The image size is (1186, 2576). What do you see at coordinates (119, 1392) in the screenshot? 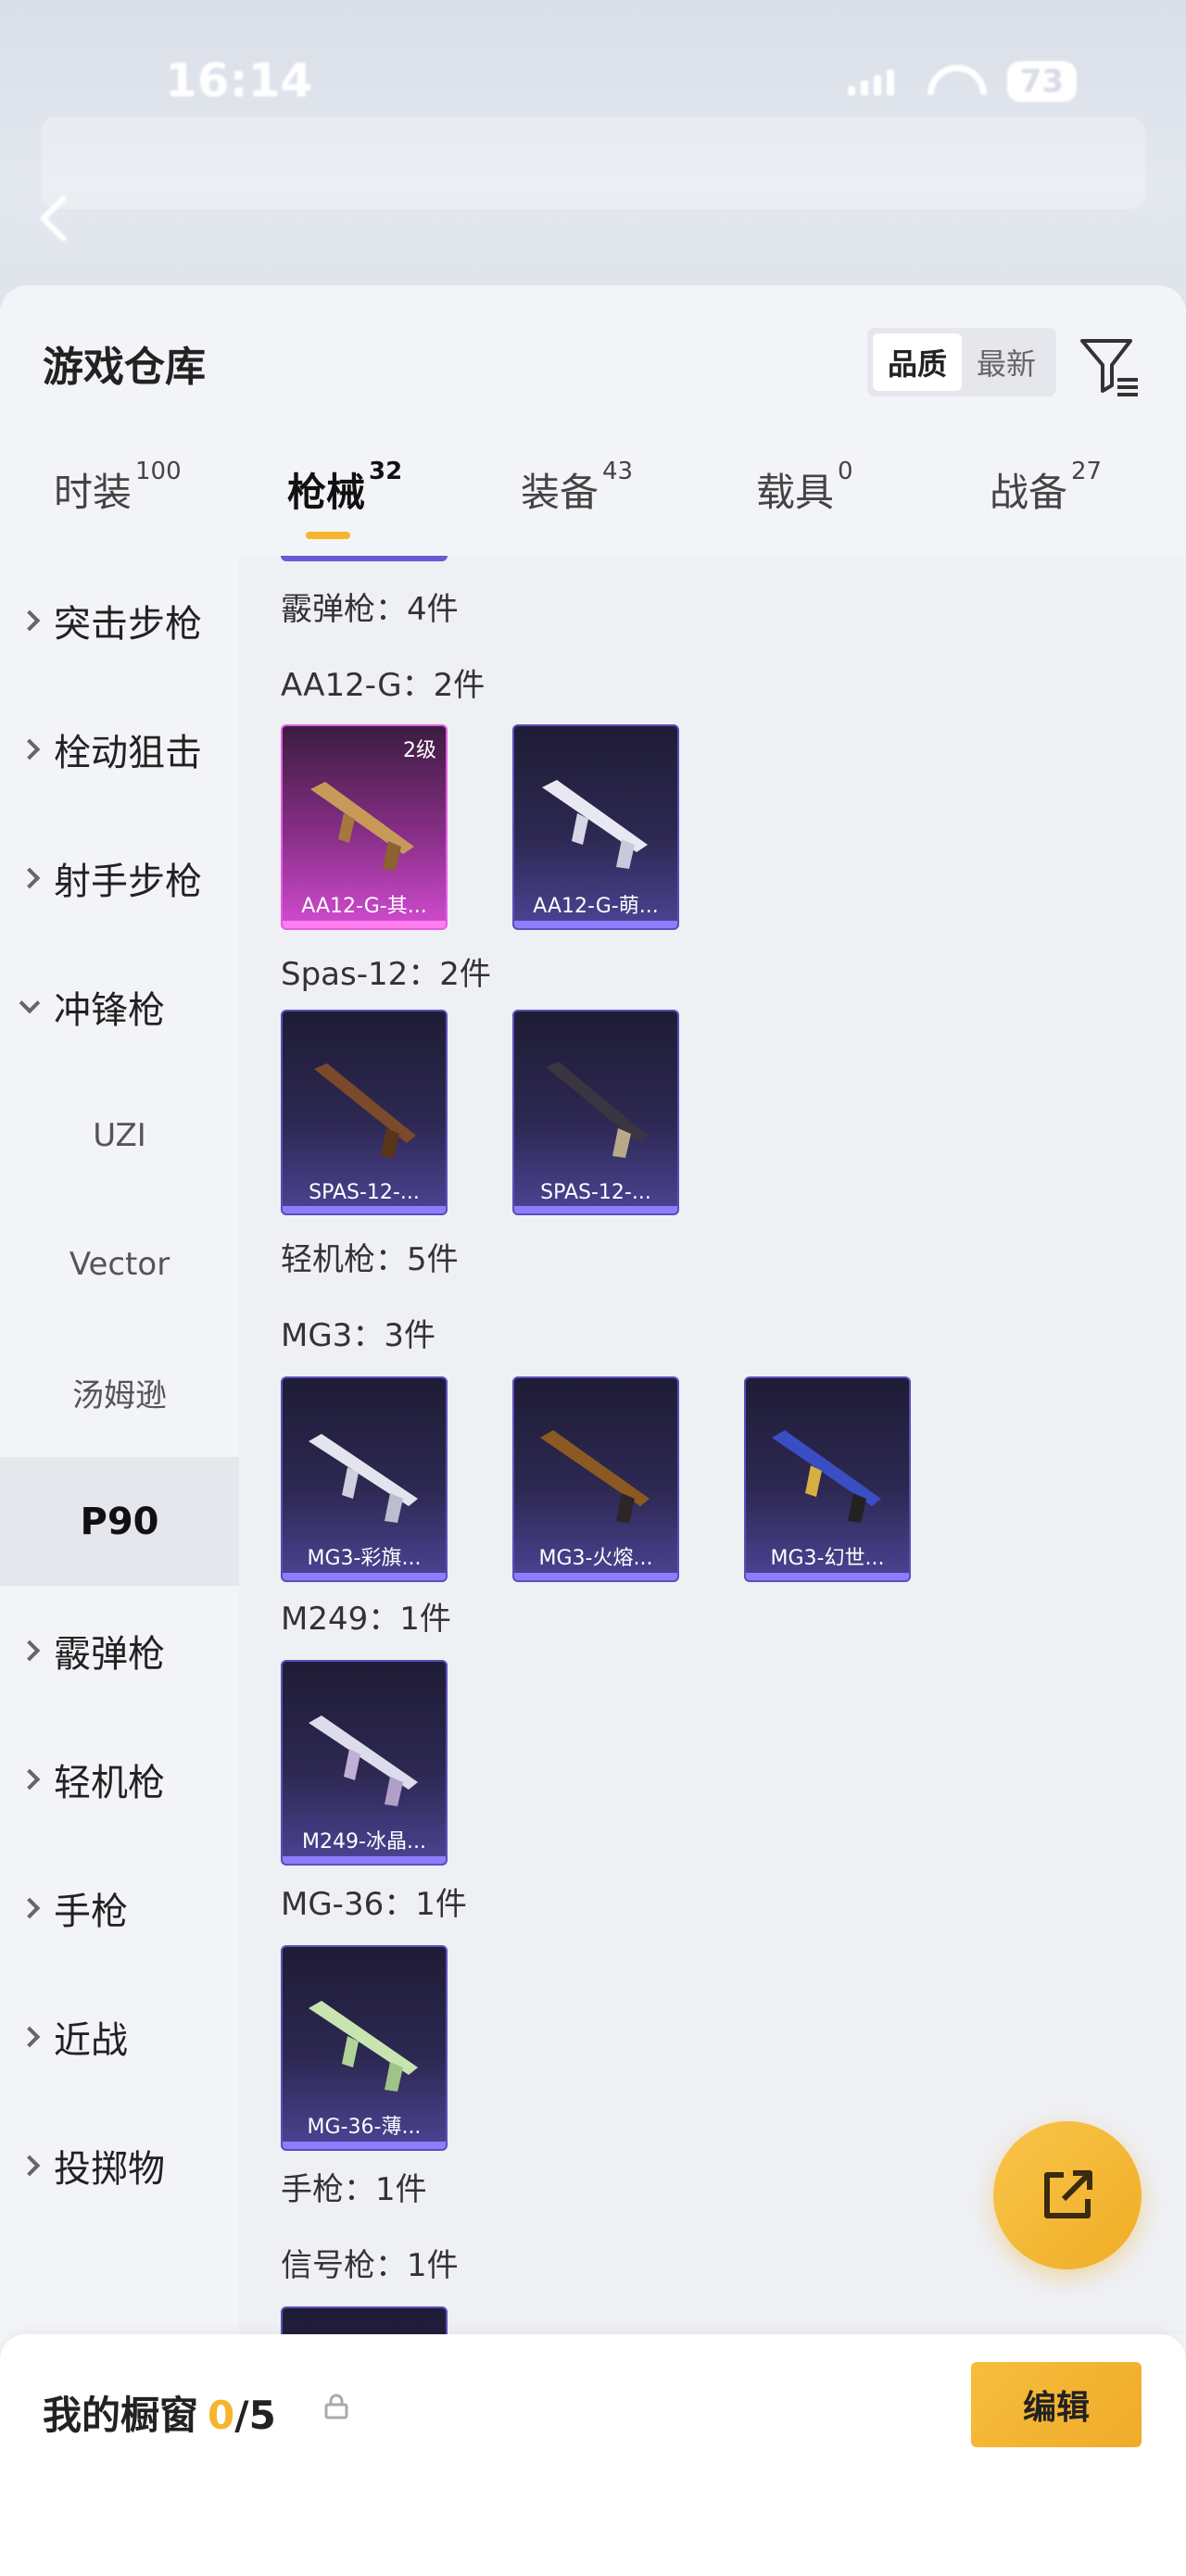
I see `sidebar-item-thompson: 汤姆逊` at bounding box center [119, 1392].